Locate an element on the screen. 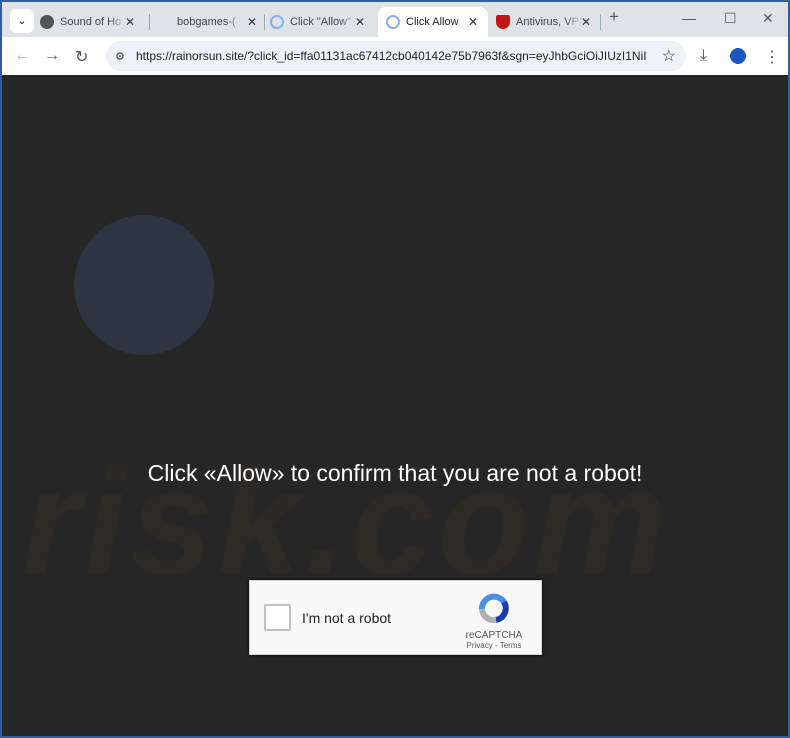 This screenshot has width=790, height=738. recaptcha-label: I'm not a robot is located at coordinates (347, 618).